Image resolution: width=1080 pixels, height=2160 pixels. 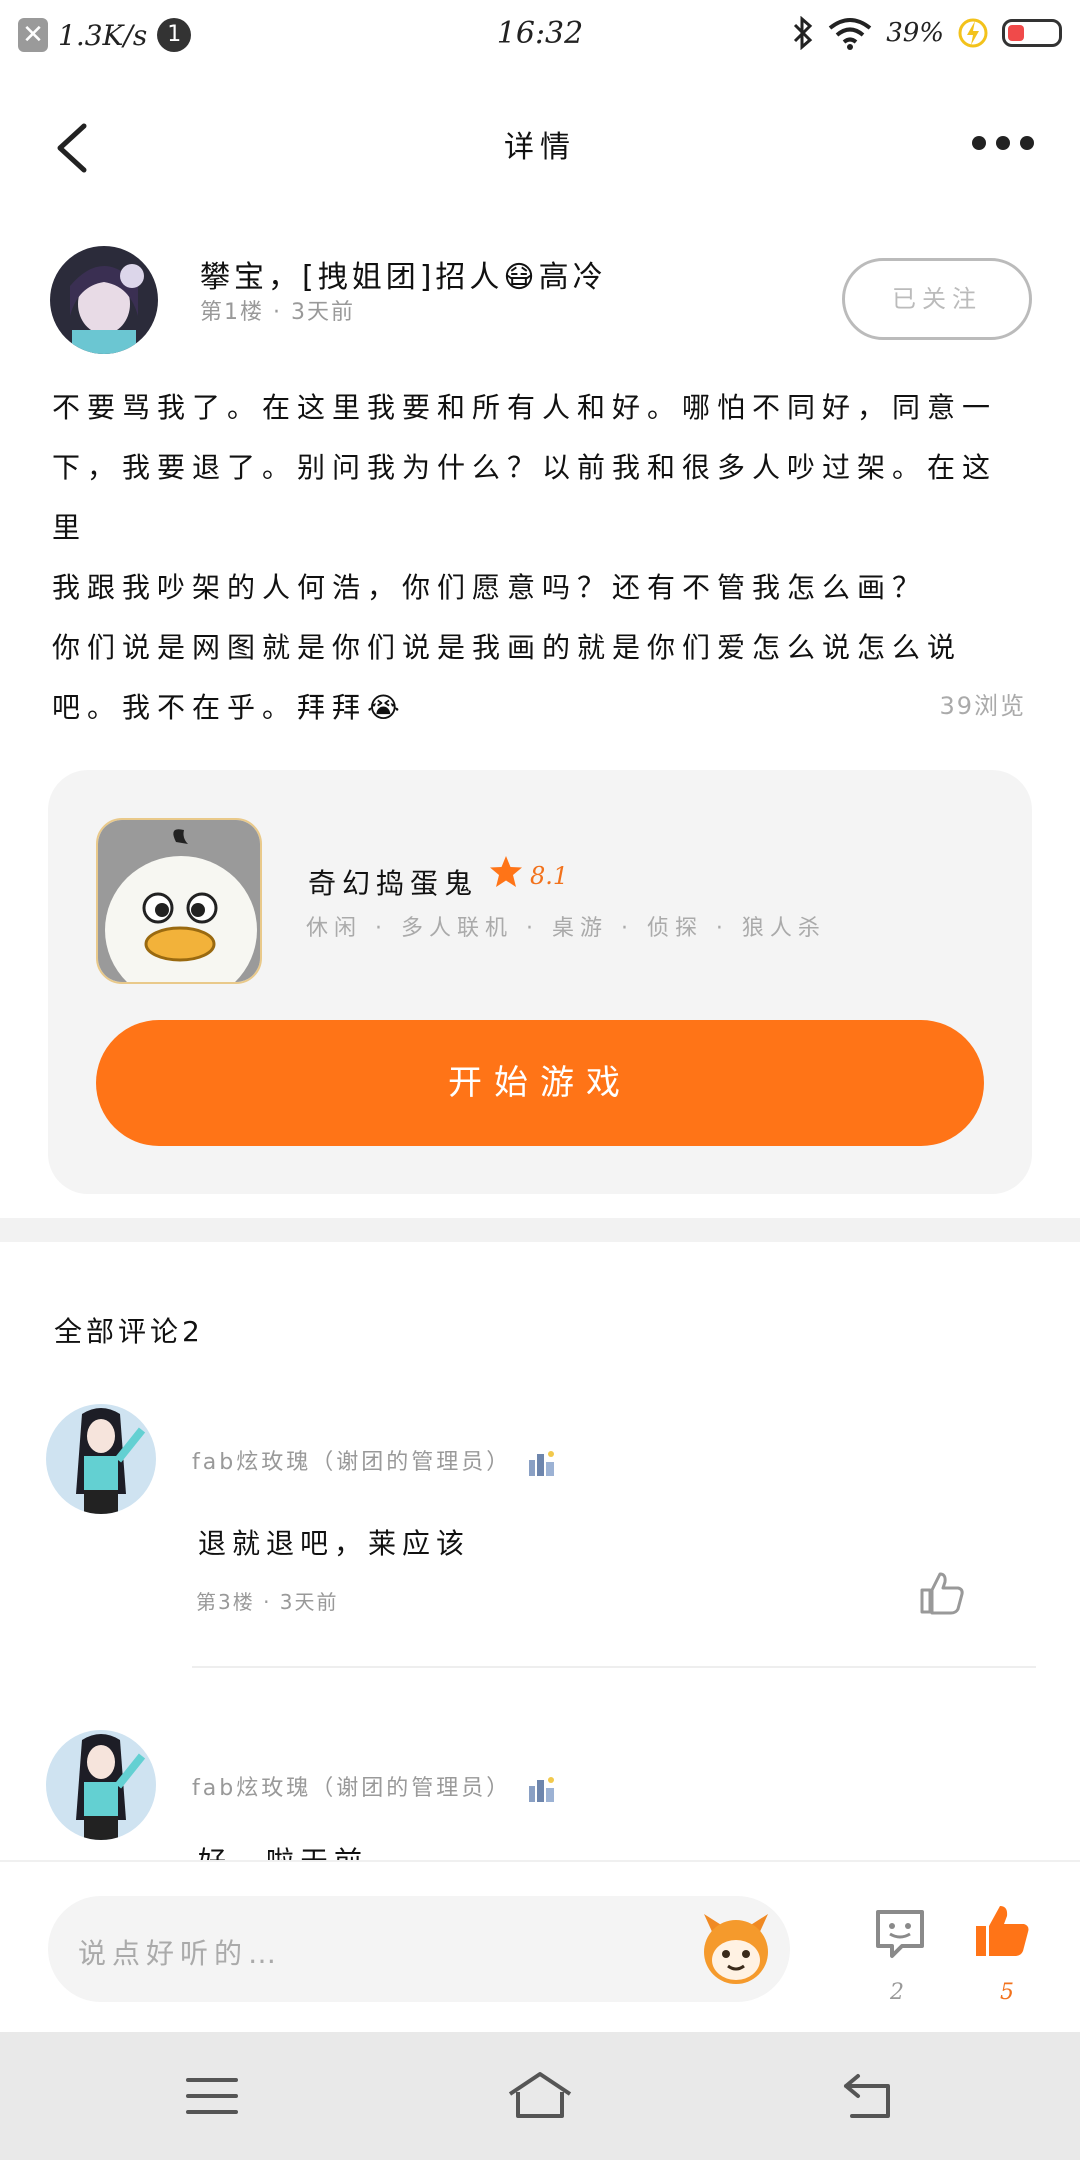 I want to click on menu-icon, so click(x=212, y=2096).